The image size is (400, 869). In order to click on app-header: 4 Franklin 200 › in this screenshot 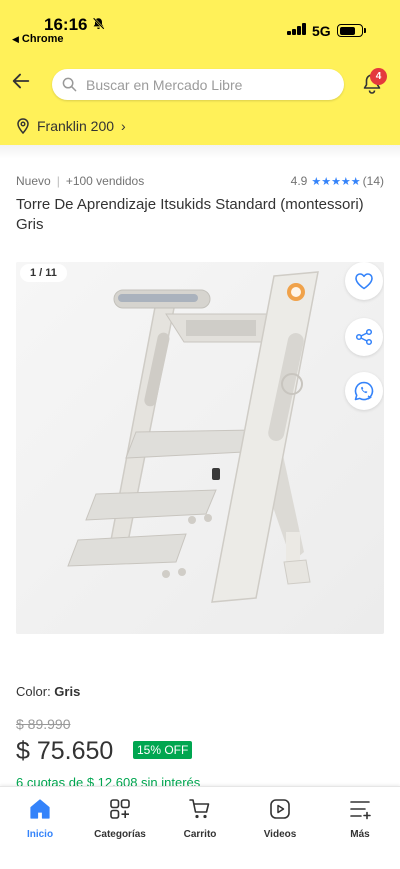, I will do `click(200, 97)`.